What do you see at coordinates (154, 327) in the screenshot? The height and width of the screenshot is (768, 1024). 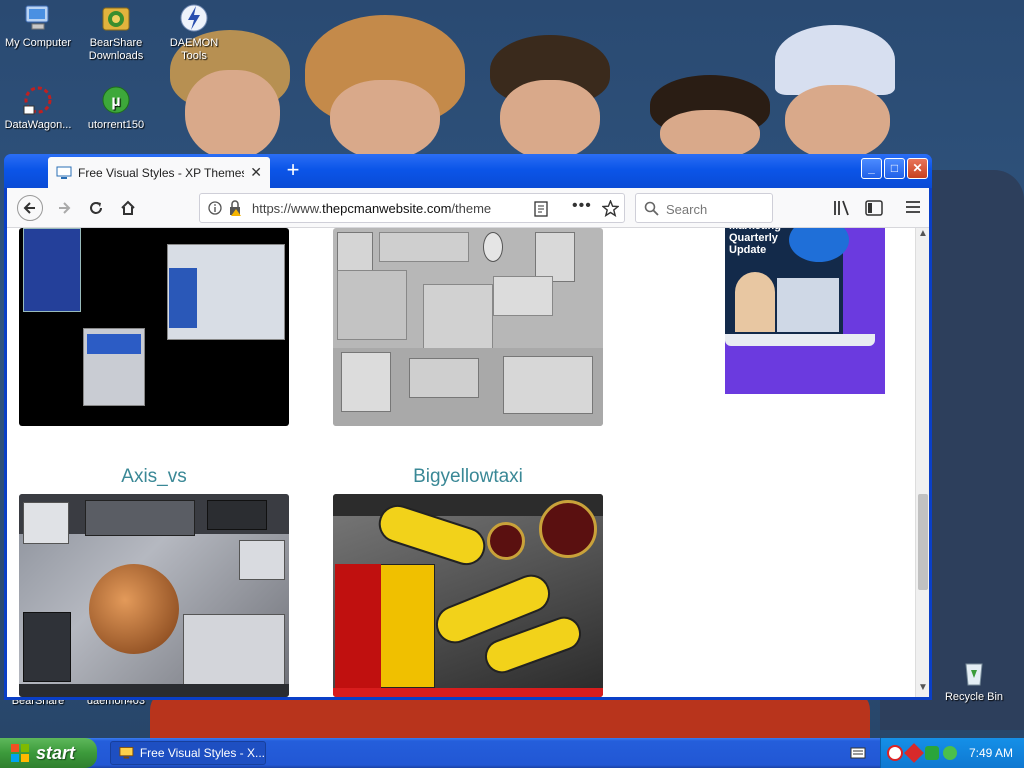 I see `theme-screenshot-top-left` at bounding box center [154, 327].